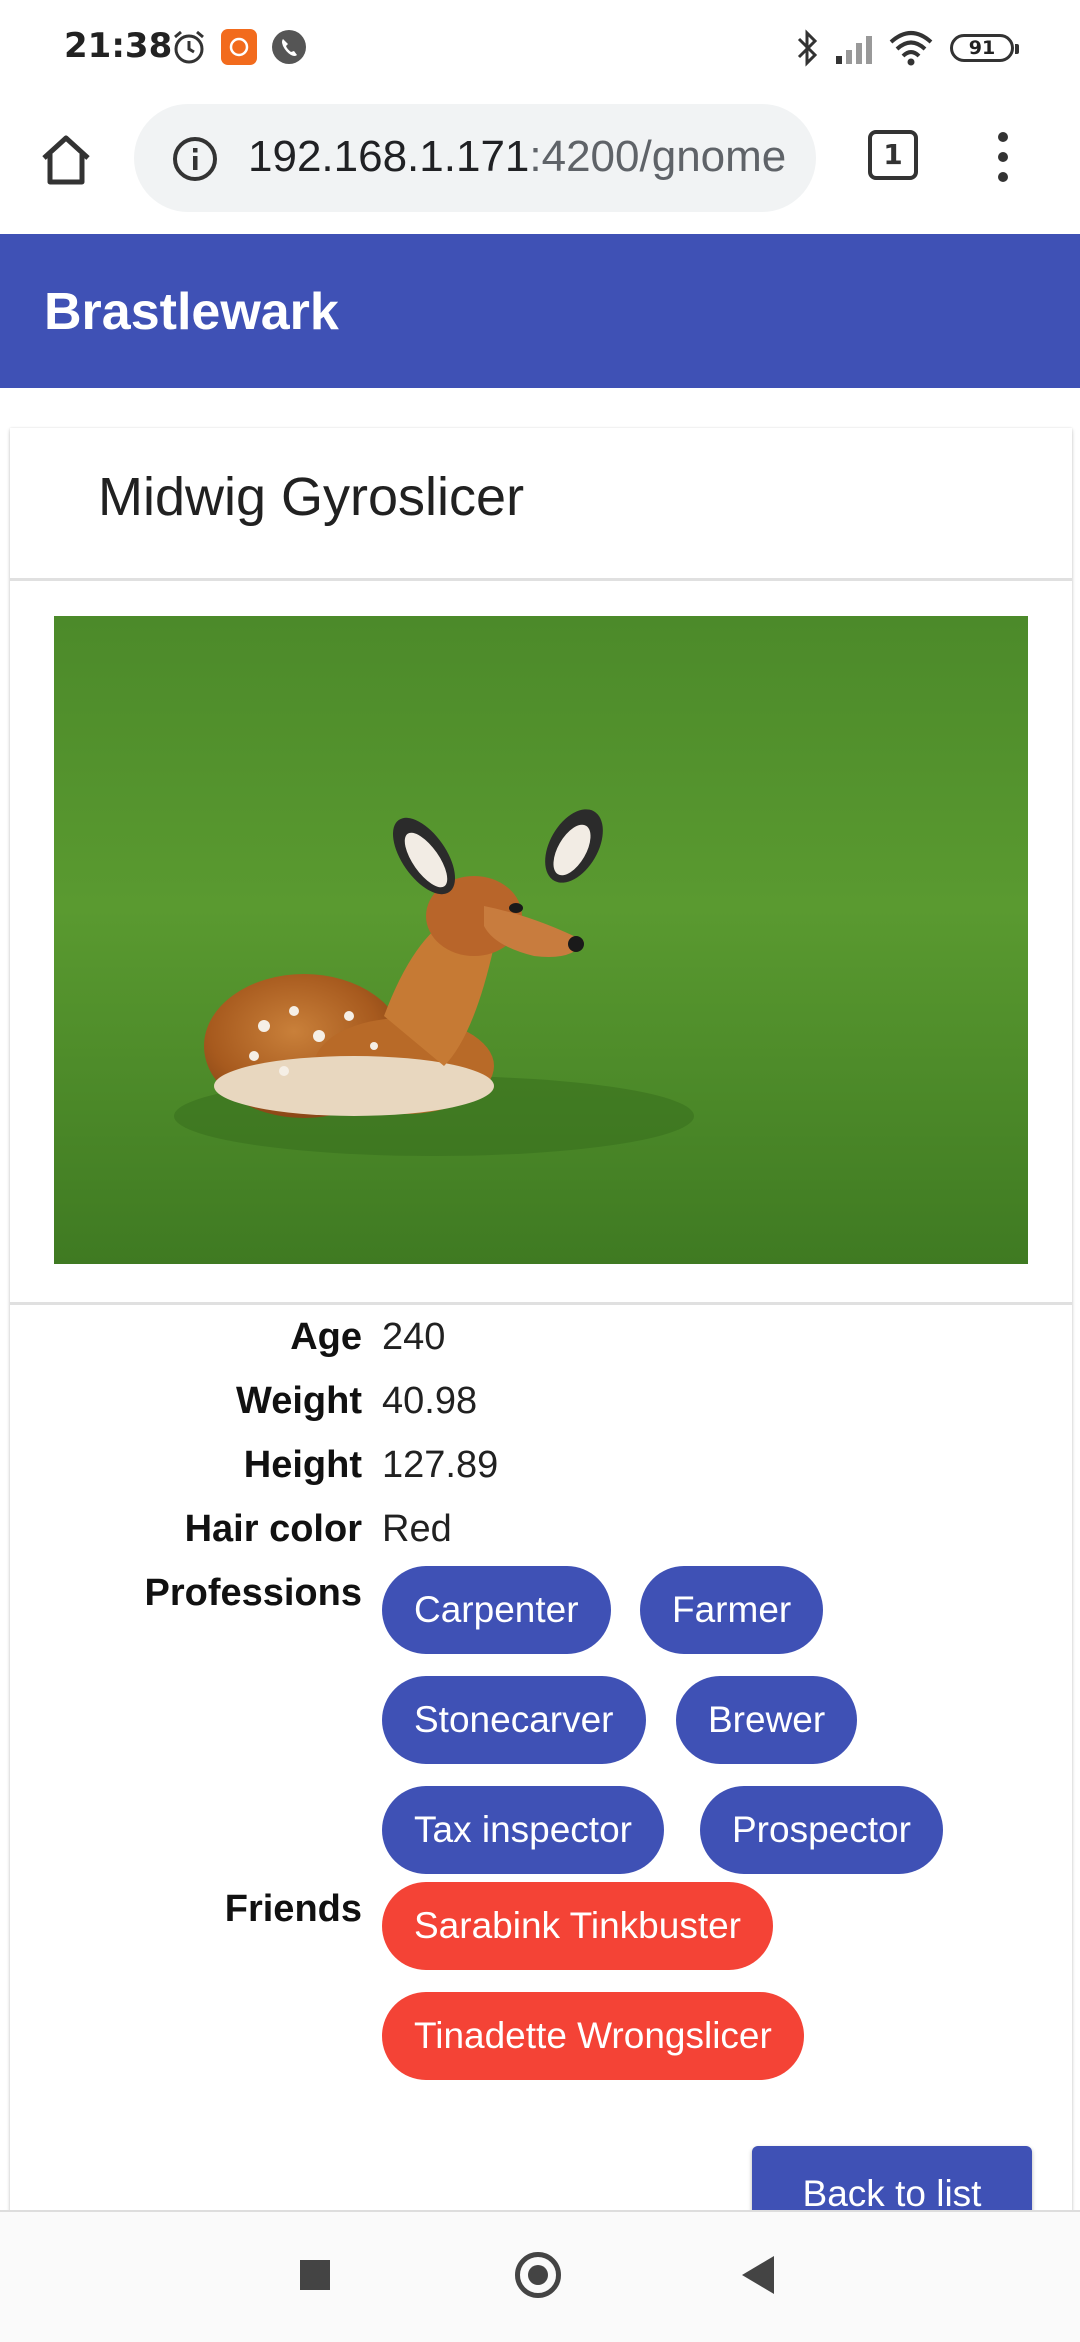 Image resolution: width=1080 pixels, height=2342 pixels. I want to click on friend-chip: Tinadette Wrongslicer, so click(593, 2036).